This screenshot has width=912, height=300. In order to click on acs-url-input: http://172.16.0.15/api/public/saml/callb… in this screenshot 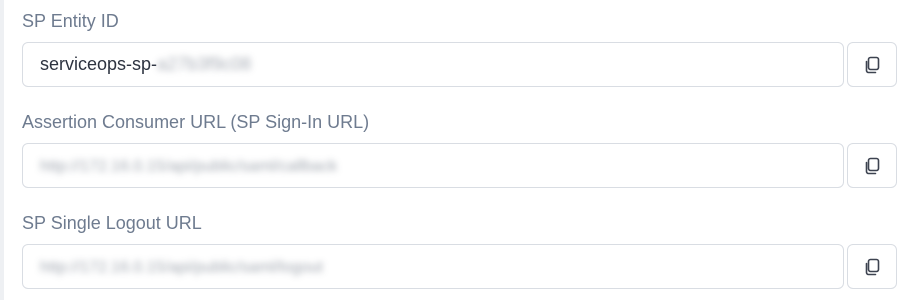, I will do `click(433, 165)`.